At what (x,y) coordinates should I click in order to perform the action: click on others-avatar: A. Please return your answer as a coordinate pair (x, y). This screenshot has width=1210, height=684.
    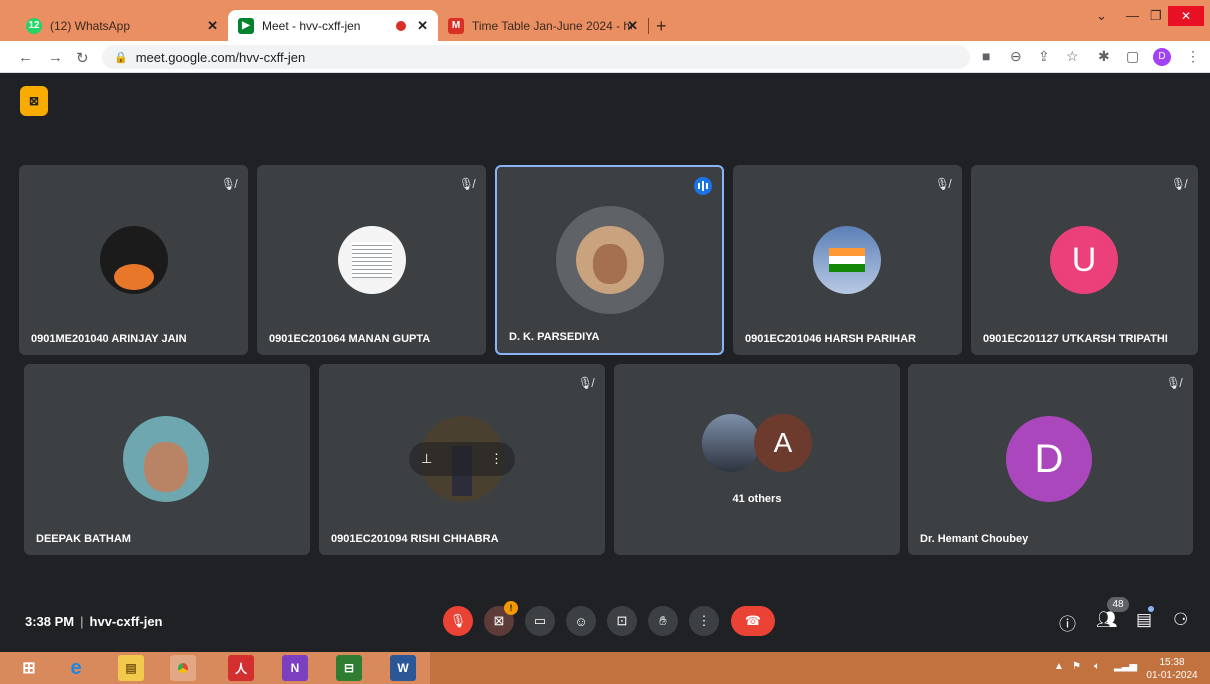
    Looking at the image, I should click on (783, 443).